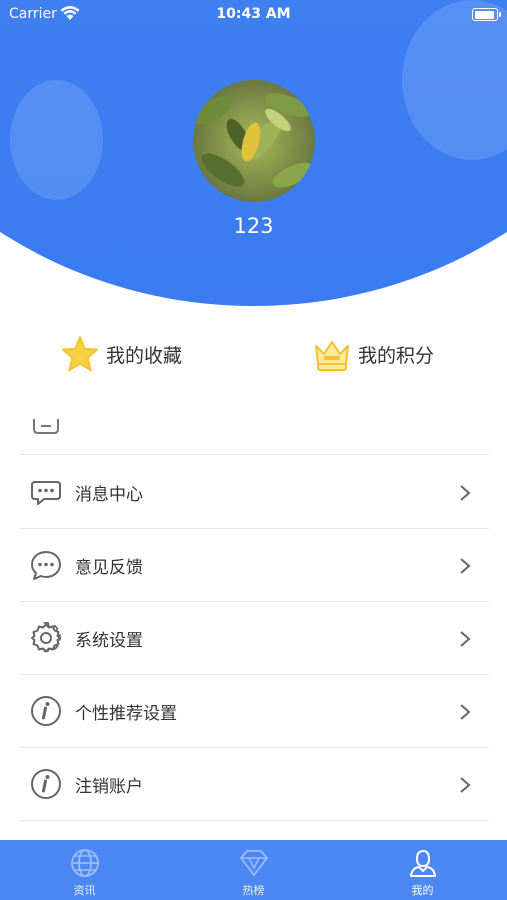 This screenshot has width=507, height=900. Describe the element at coordinates (56, 140) in the screenshot. I see `decorative-bubble` at that location.